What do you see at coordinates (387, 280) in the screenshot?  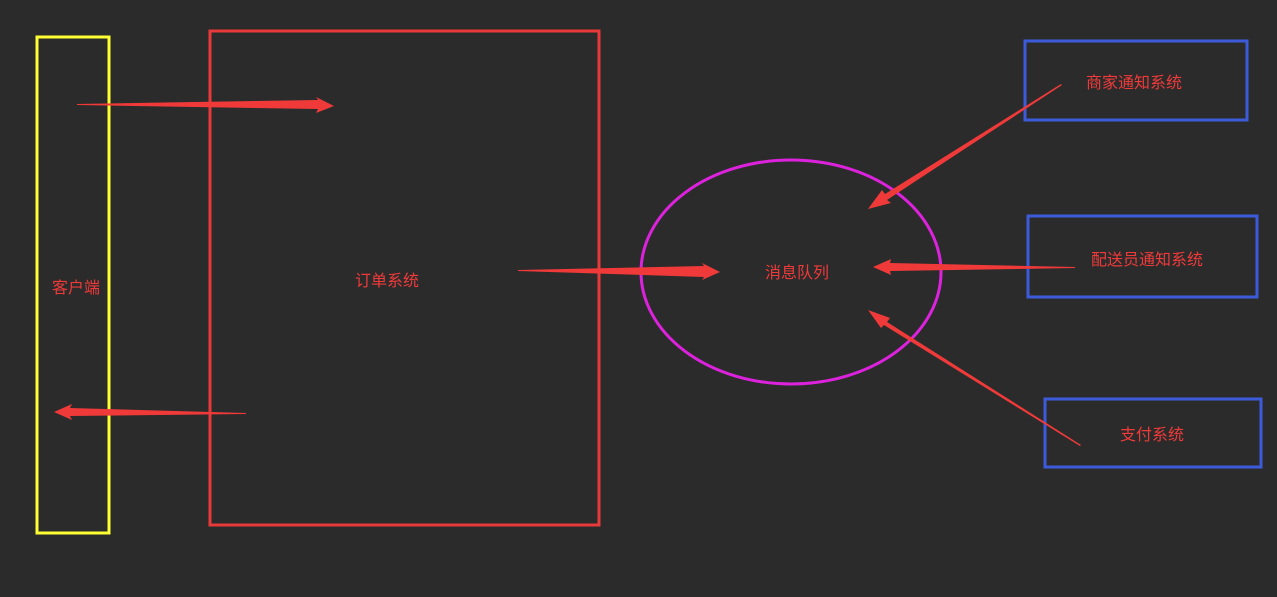 I see `order-system-label: 订单系统` at bounding box center [387, 280].